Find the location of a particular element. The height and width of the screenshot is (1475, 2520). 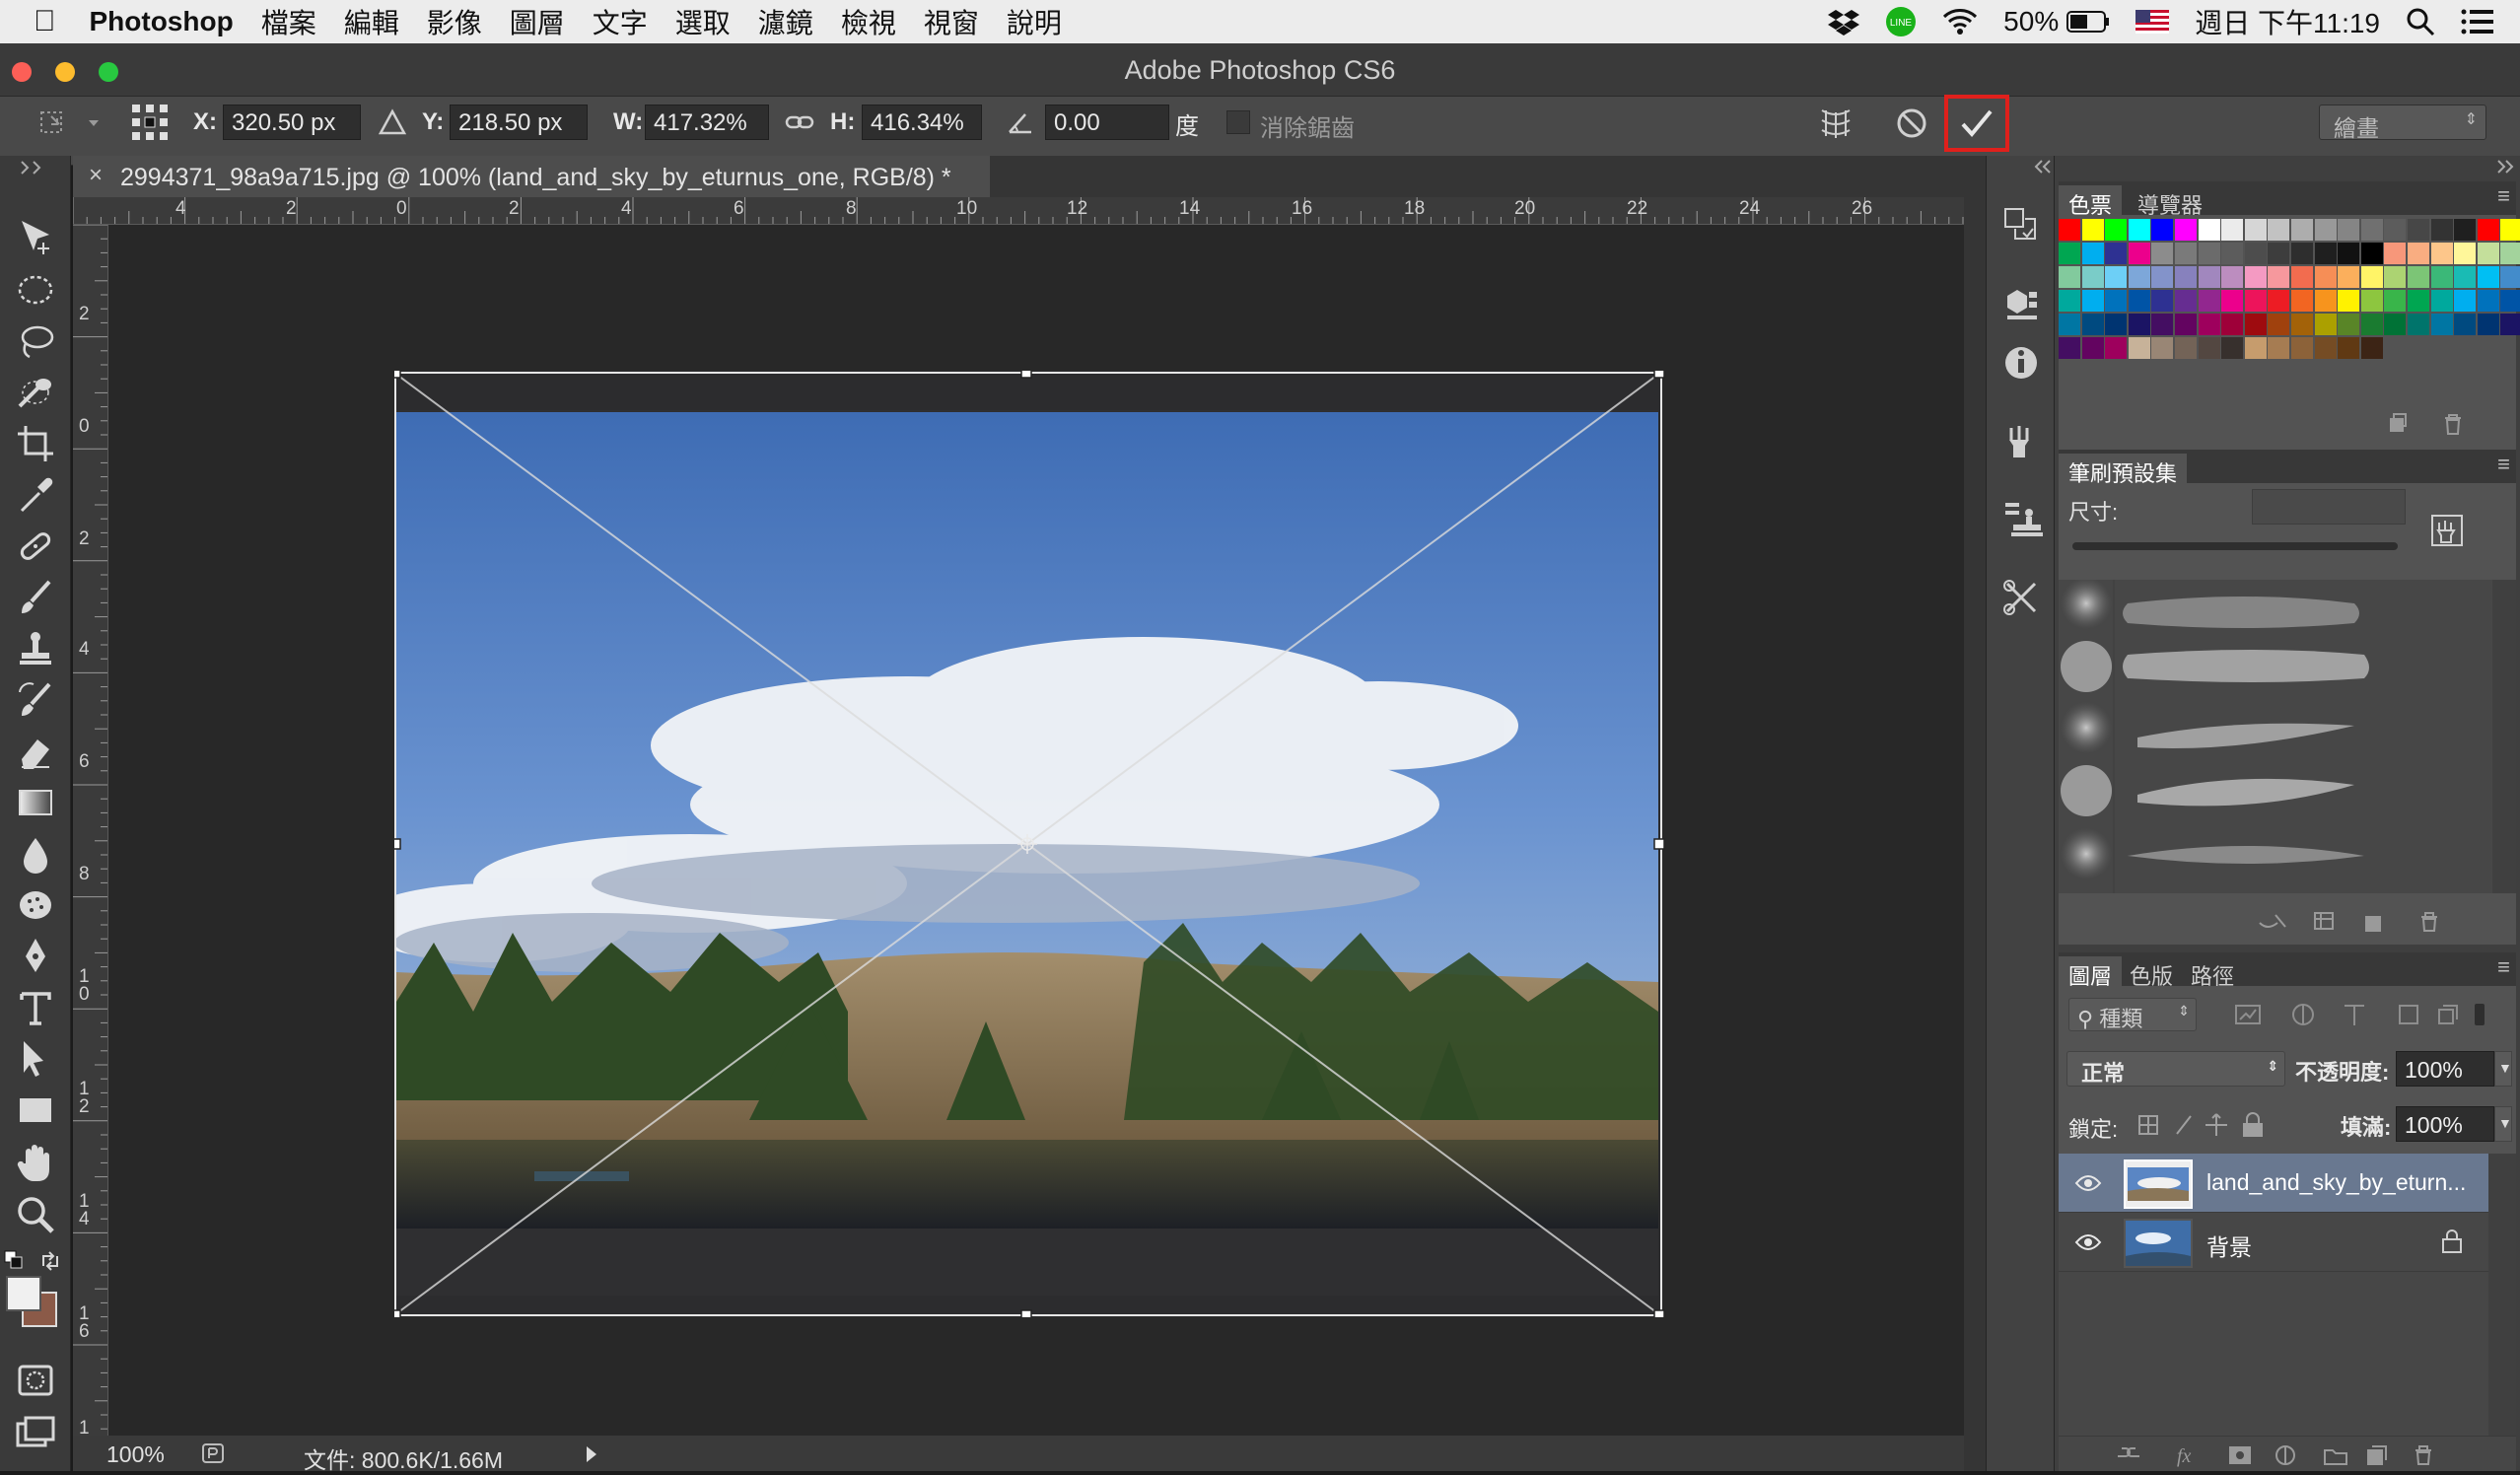

3d-panel-icon is located at coordinates (2021, 303).